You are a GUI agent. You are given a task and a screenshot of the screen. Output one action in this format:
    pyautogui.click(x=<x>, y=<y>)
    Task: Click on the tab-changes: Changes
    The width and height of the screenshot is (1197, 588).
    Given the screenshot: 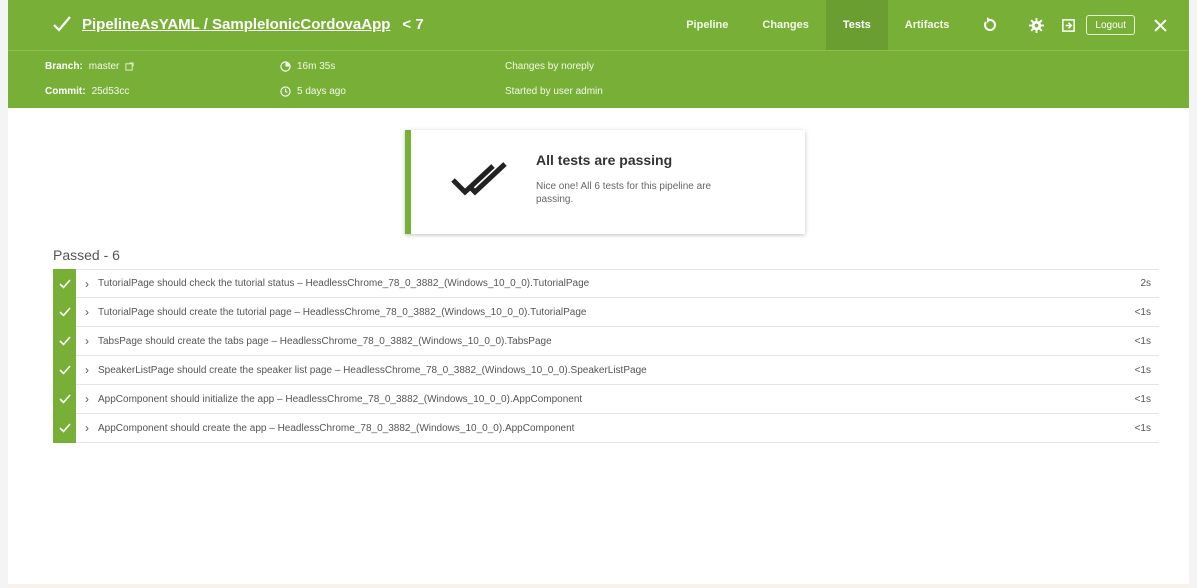 What is the action you would take?
    pyautogui.click(x=785, y=25)
    